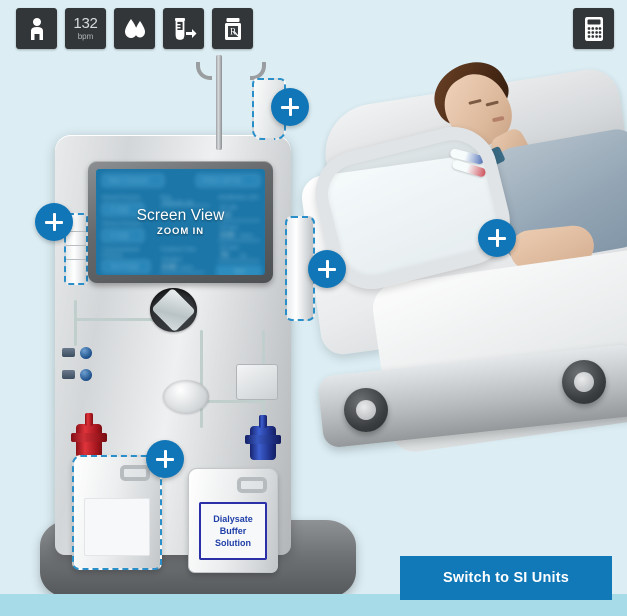 Image resolution: width=627 pixels, height=616 pixels. Describe the element at coordinates (117, 527) in the screenshot. I see `acid-jug-label` at that location.